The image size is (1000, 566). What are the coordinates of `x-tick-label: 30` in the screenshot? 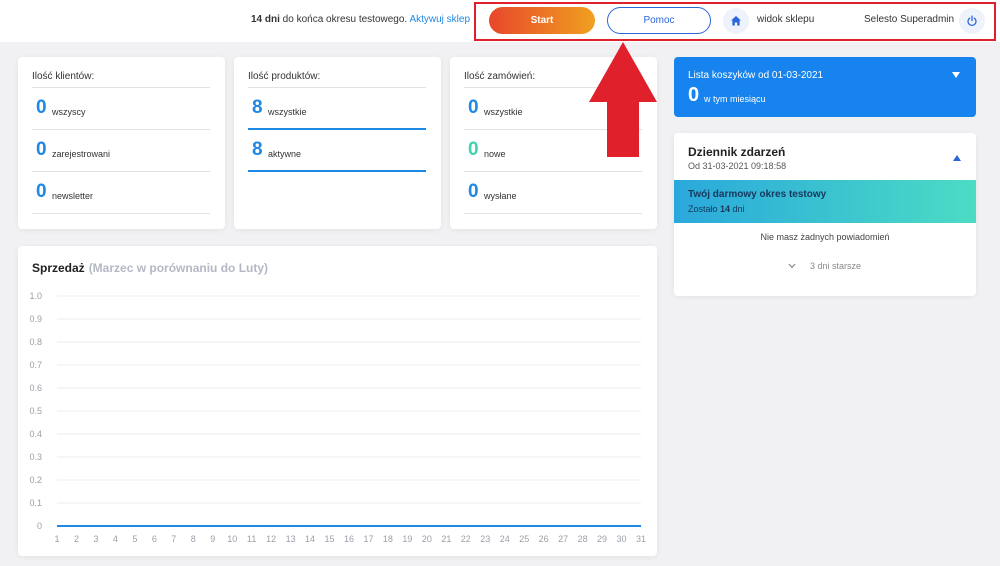 It's located at (622, 539).